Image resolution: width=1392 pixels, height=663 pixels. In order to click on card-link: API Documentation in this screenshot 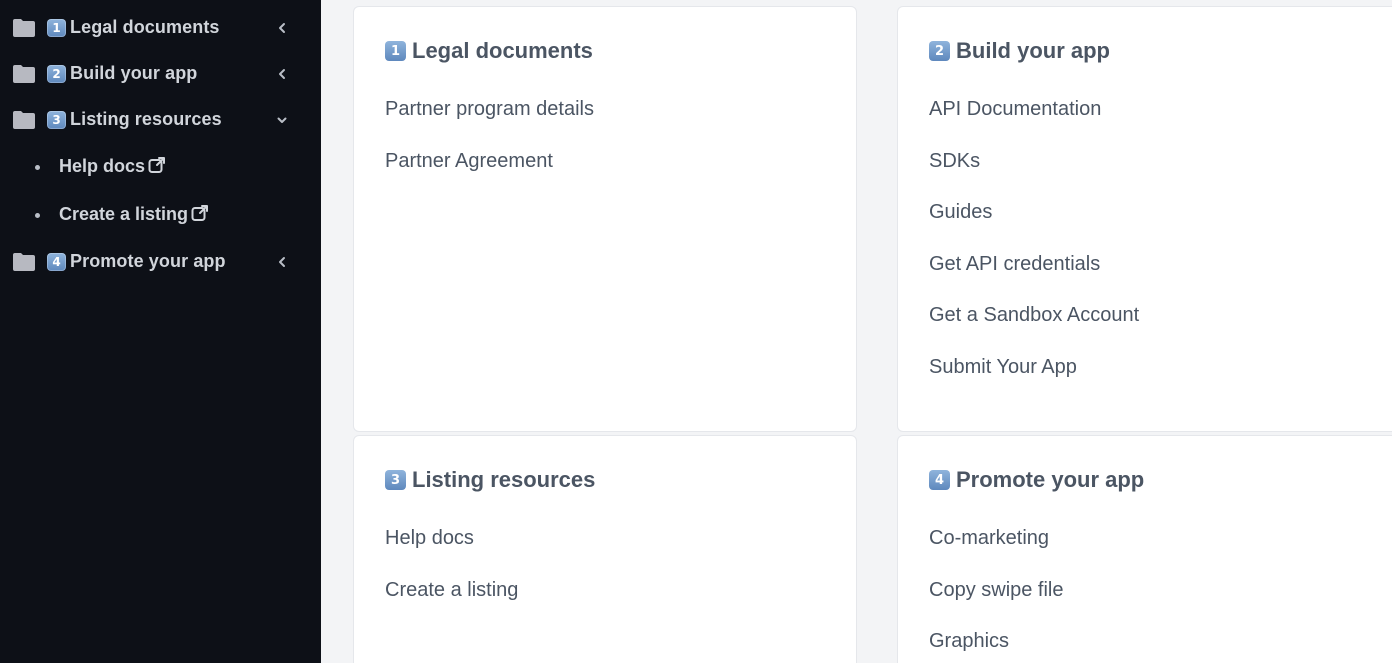, I will do `click(1015, 109)`.